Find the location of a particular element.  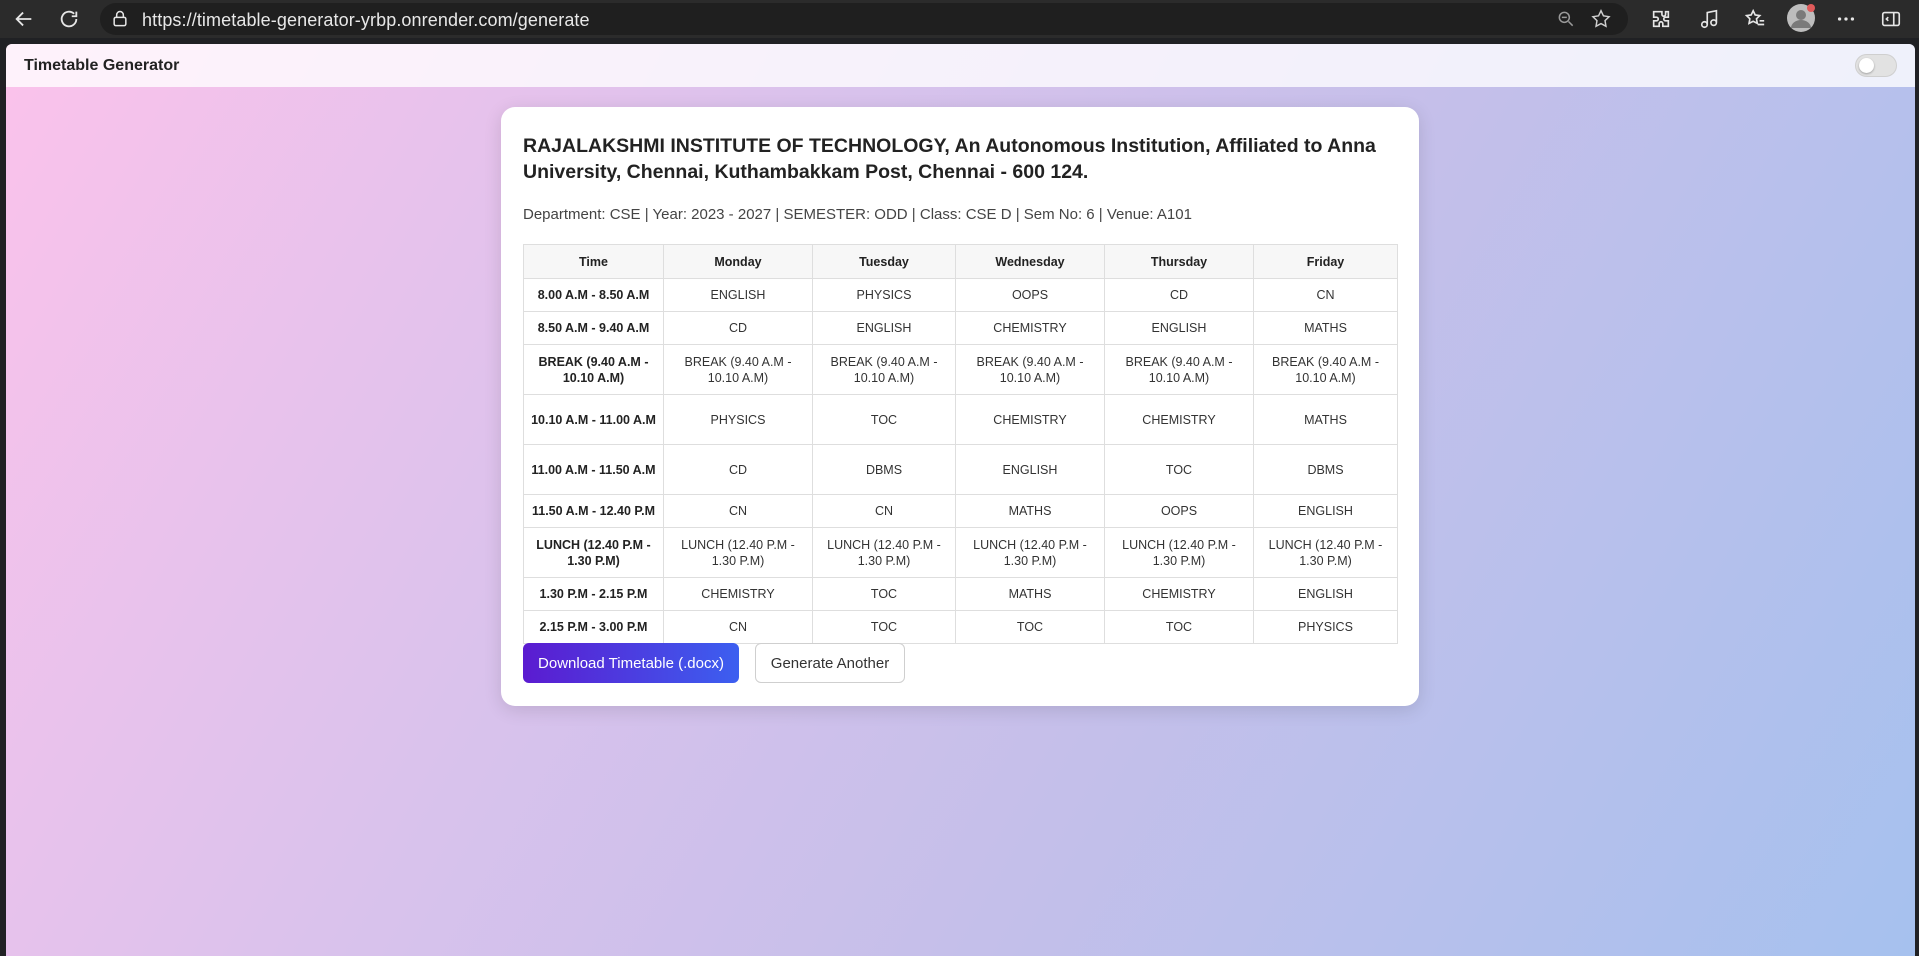

time-cell: 11.50 A.M - 12.40 P.M is located at coordinates (593, 511).